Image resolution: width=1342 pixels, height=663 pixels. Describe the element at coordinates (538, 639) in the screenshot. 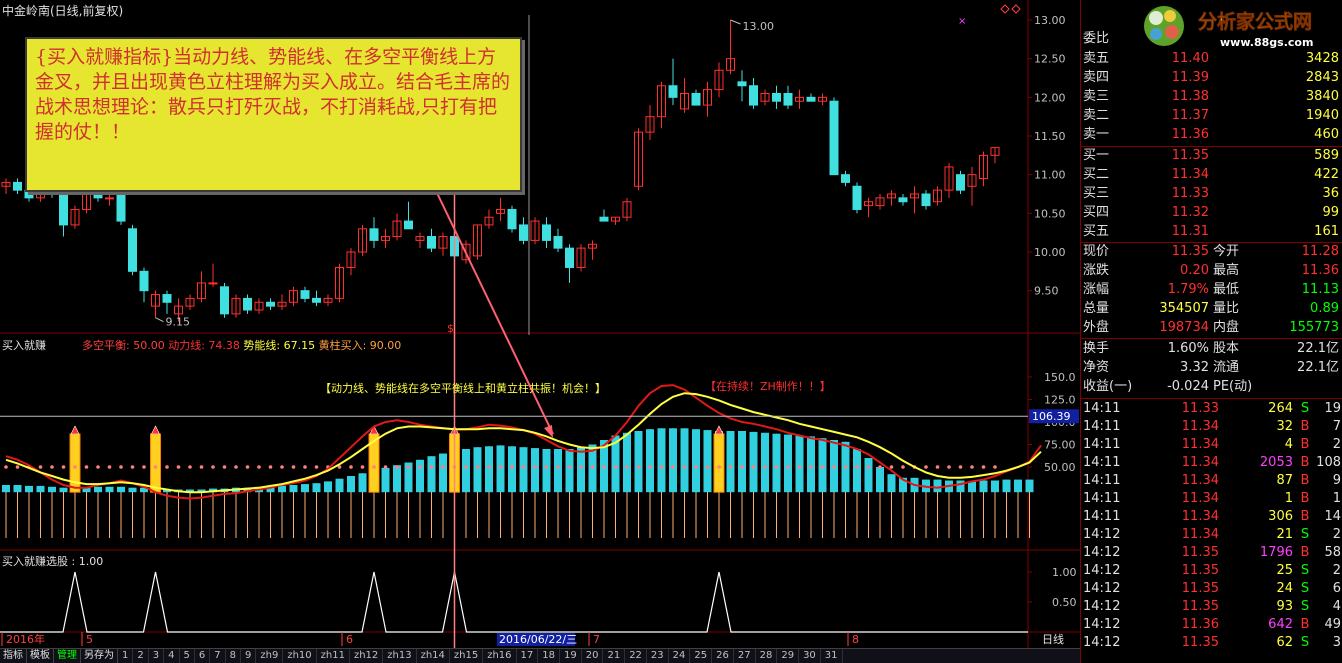

I see `date-cursor-label: 2016/06/22/三` at that location.